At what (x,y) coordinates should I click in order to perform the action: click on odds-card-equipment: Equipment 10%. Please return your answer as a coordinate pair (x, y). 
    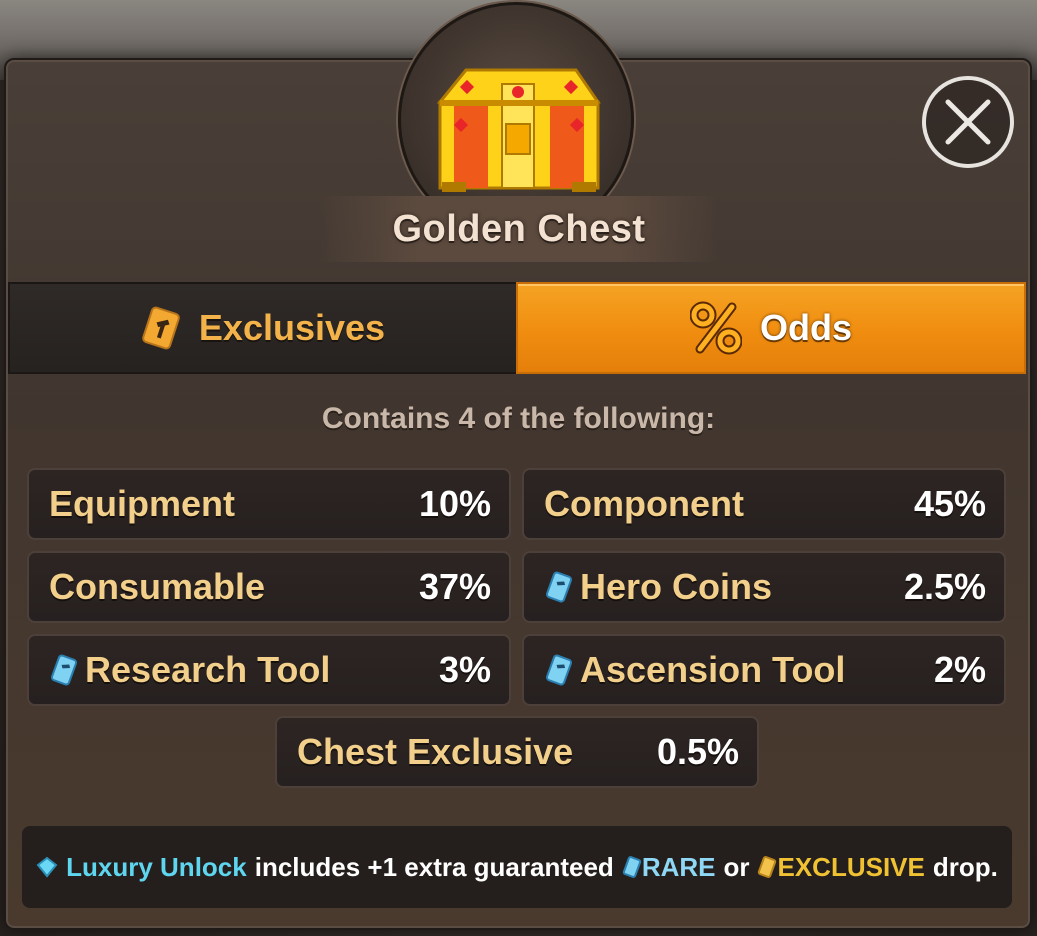
    Looking at the image, I should click on (269, 504).